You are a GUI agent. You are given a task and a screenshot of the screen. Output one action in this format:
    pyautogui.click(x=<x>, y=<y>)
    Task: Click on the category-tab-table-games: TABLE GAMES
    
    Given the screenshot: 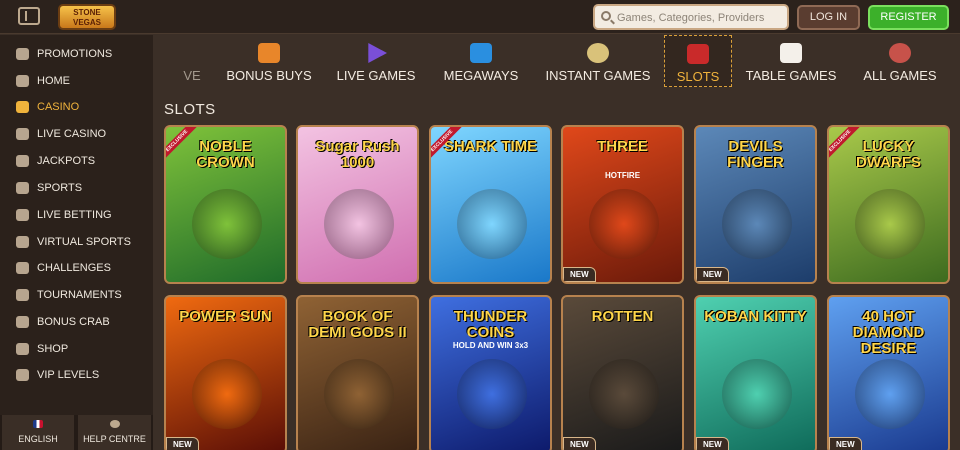 What is the action you would take?
    pyautogui.click(x=791, y=61)
    